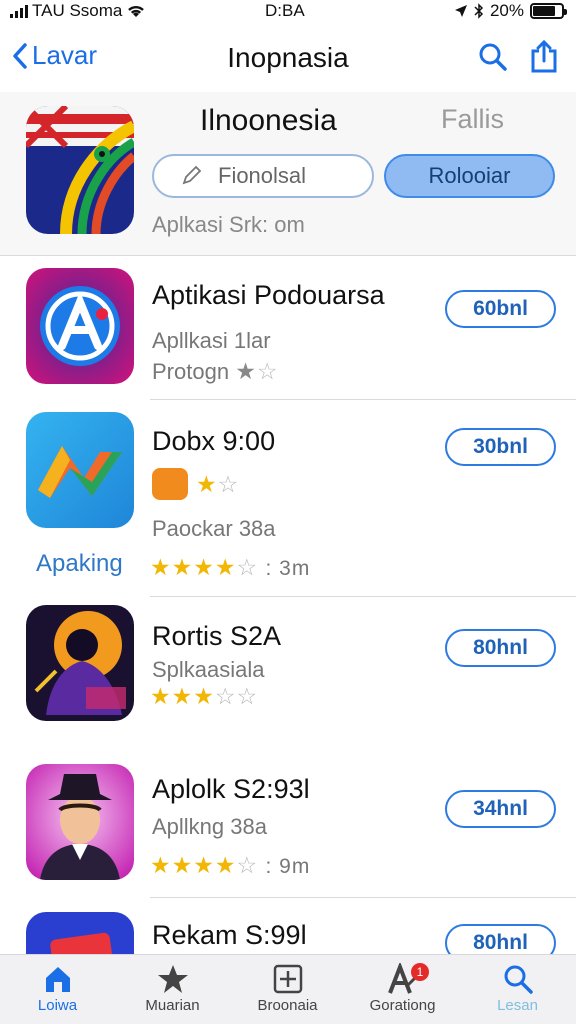 This screenshot has width=576, height=1024. Describe the element at coordinates (469, 176) in the screenshot. I see `primary-button: Rolooiar` at that location.